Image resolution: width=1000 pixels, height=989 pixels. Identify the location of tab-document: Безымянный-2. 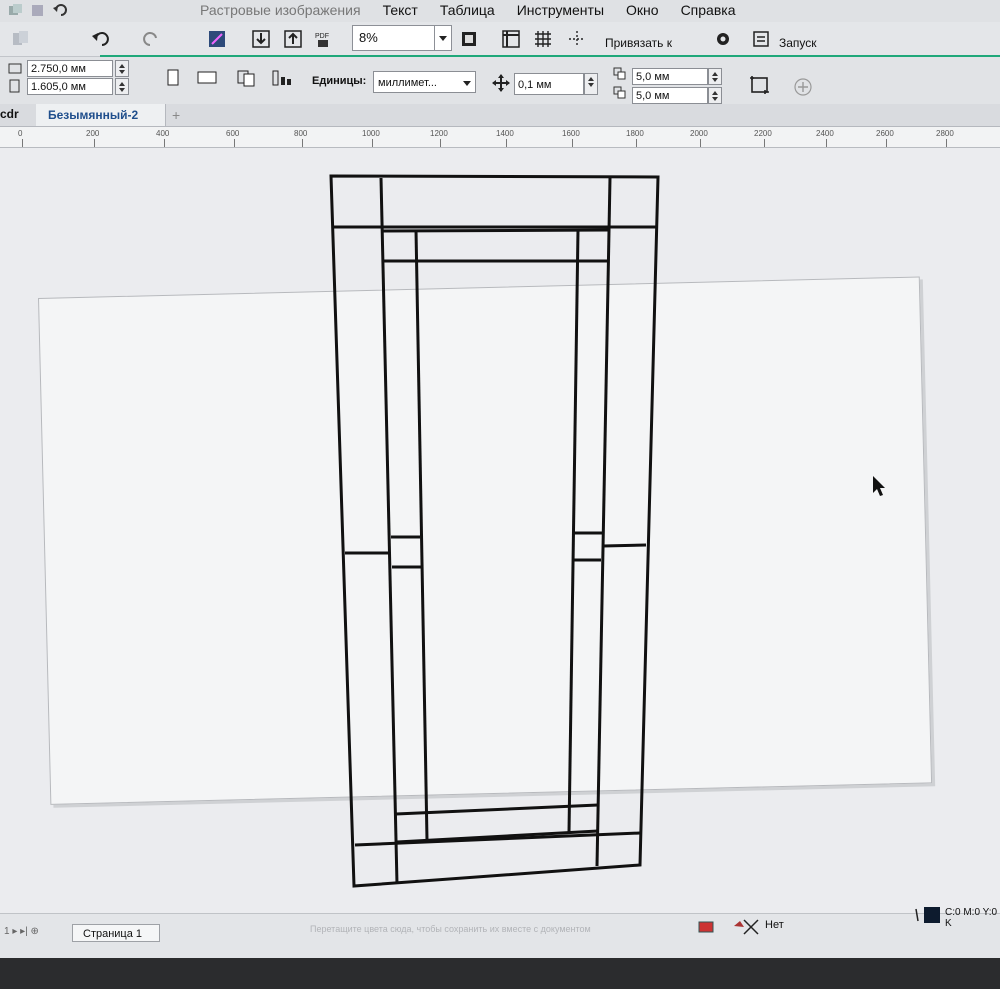
(101, 115).